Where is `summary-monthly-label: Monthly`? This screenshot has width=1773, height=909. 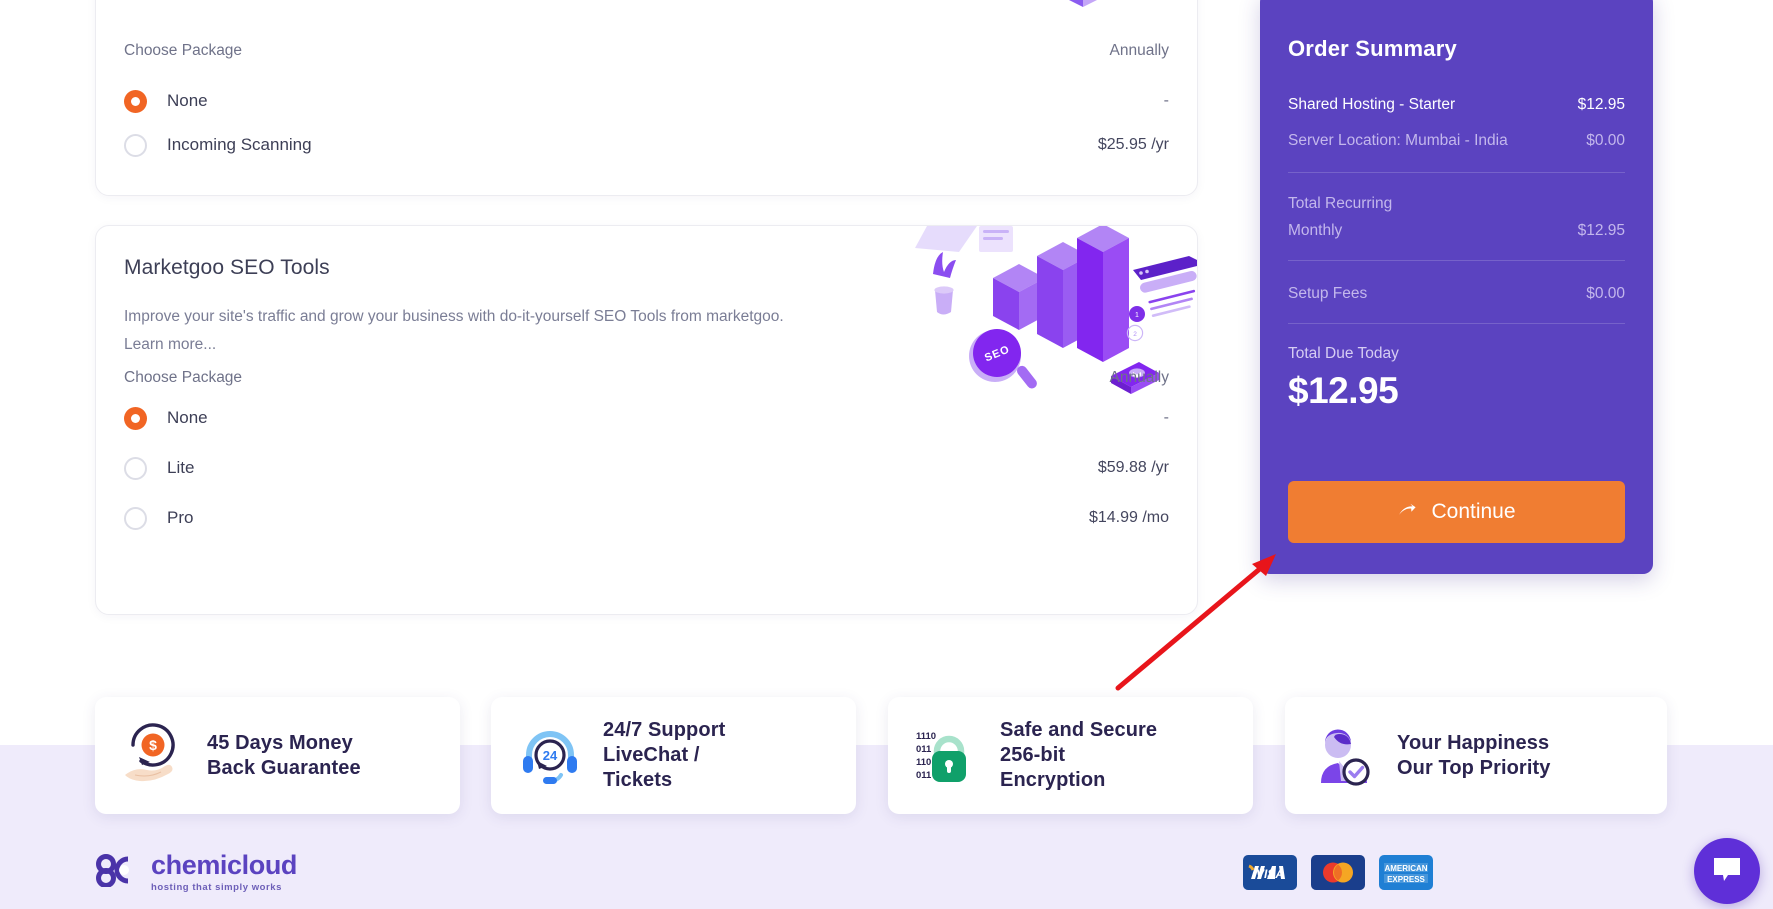
summary-monthly-label: Monthly is located at coordinates (1315, 230).